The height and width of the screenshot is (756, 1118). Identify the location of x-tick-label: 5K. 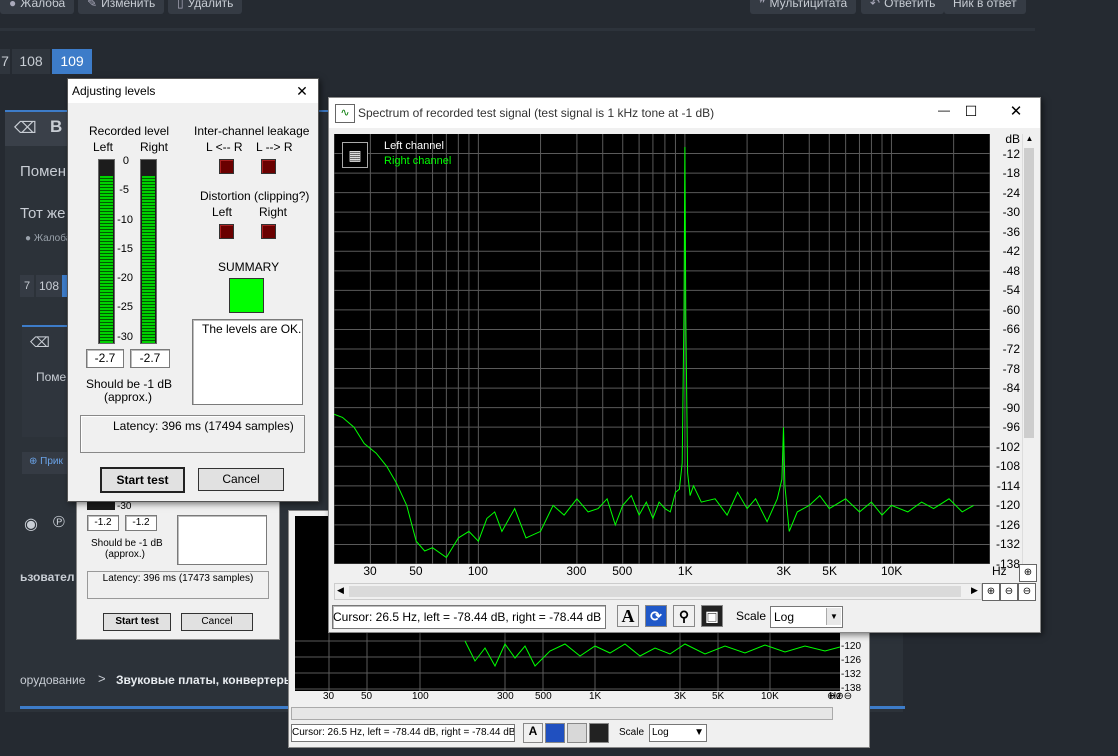
(718, 696).